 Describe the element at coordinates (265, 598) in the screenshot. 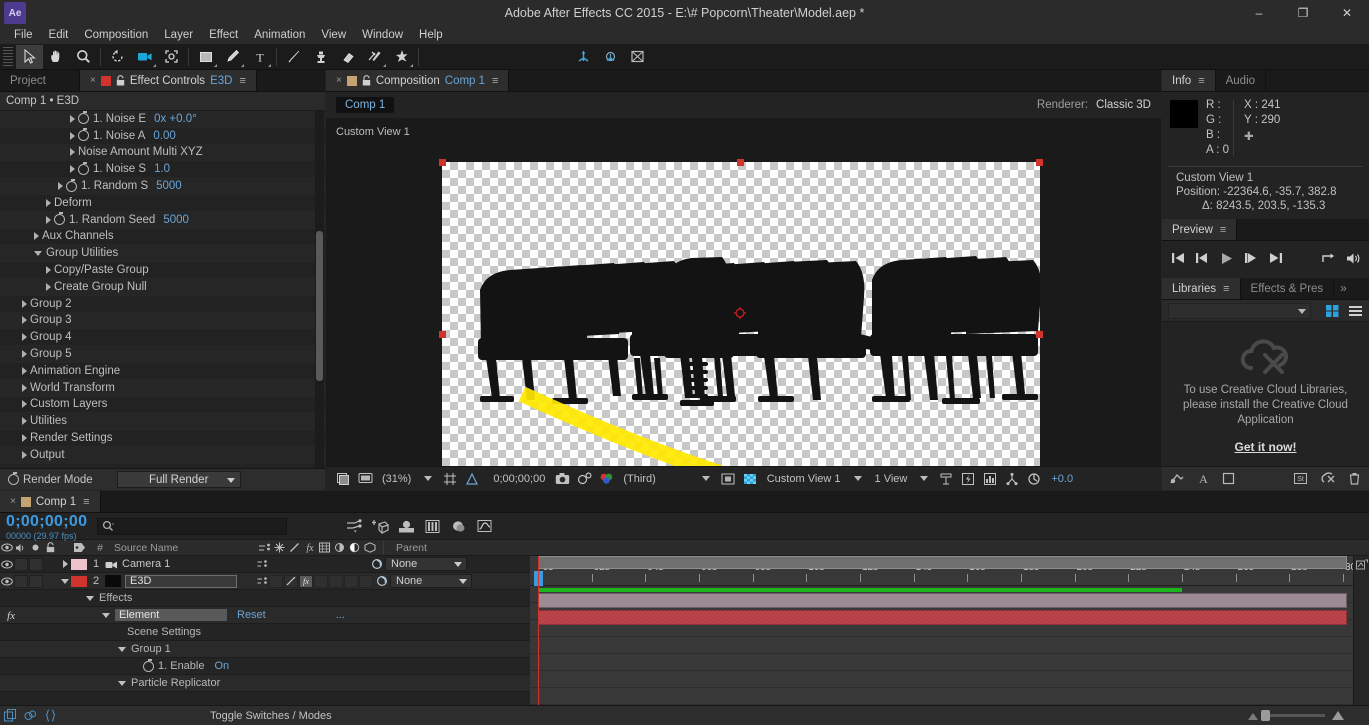

I see `timeline-property-row: Effects` at that location.